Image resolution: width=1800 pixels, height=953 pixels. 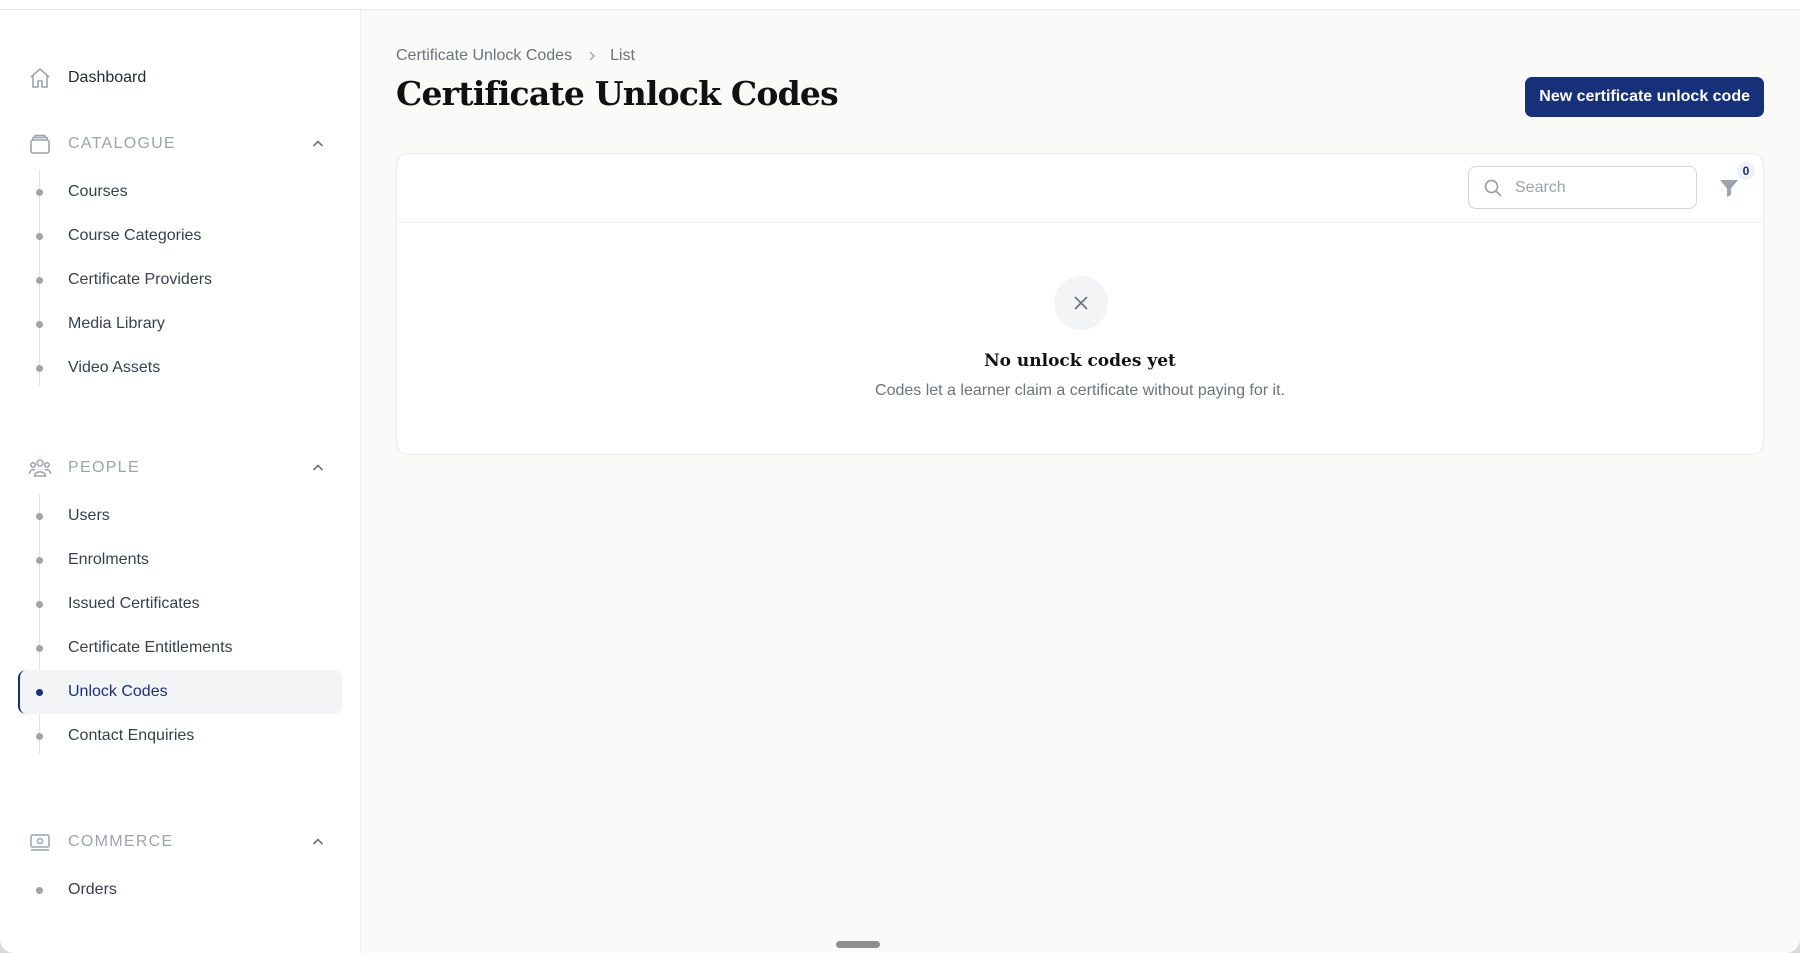 I want to click on breadcrumb-link-certificate-unlock-codes: Certificate Unlock Codes, so click(x=484, y=56).